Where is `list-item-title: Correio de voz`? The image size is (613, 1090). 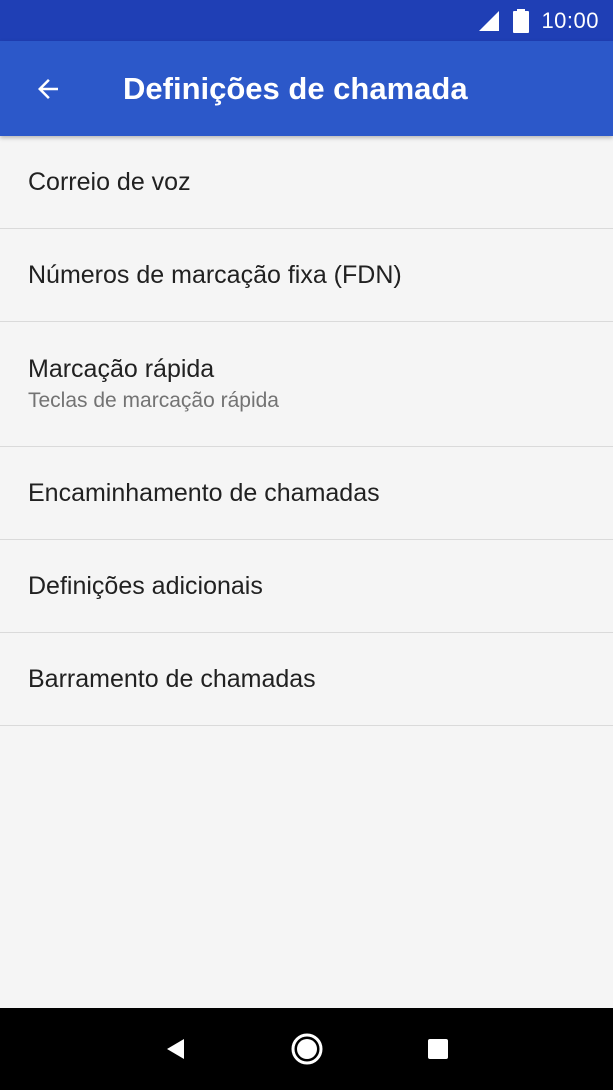
list-item-title: Correio de voz is located at coordinates (109, 182).